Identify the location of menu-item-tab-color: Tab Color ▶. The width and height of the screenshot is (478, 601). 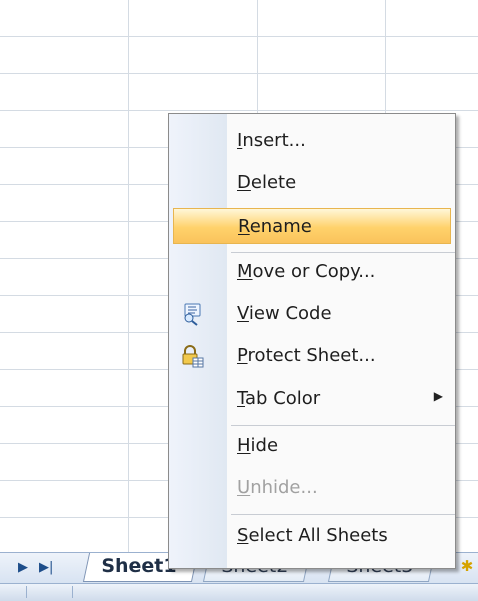
(312, 399).